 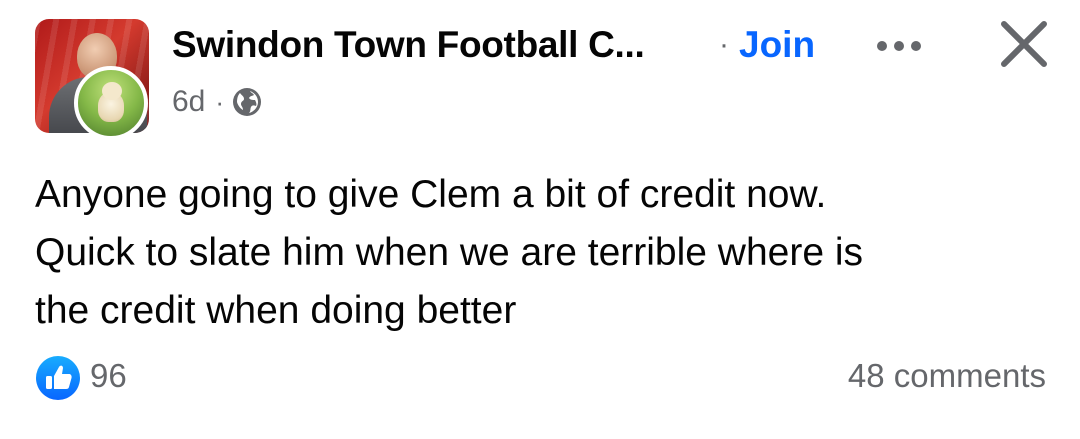 I want to click on comments-link: 48 comments, so click(x=947, y=376).